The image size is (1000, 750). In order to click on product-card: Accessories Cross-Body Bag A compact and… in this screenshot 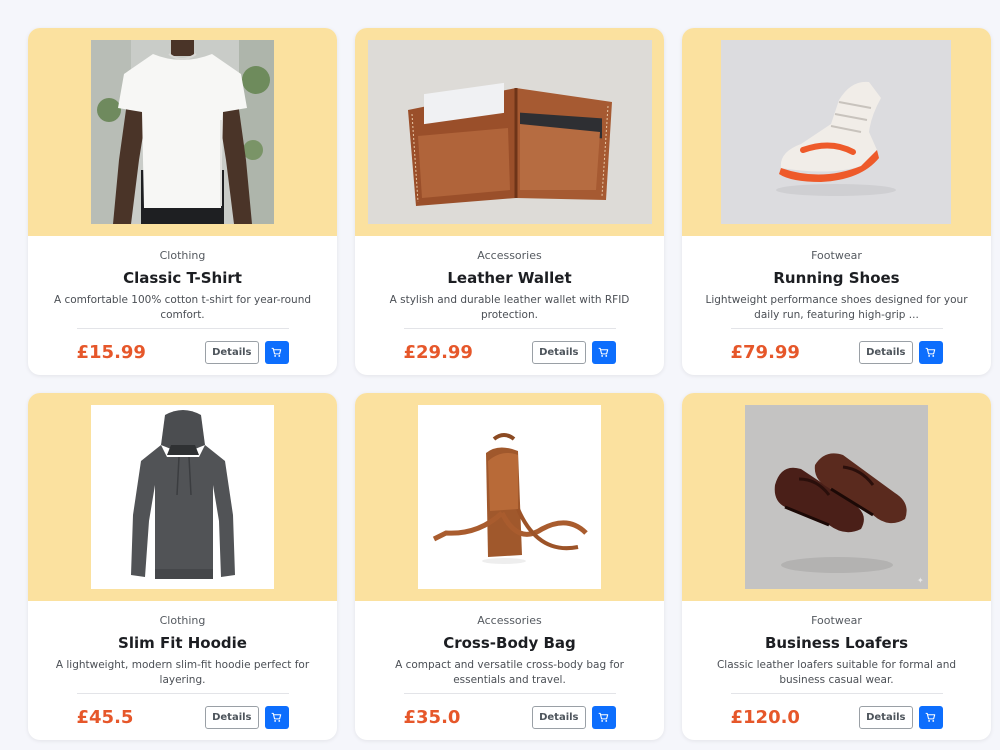, I will do `click(509, 566)`.